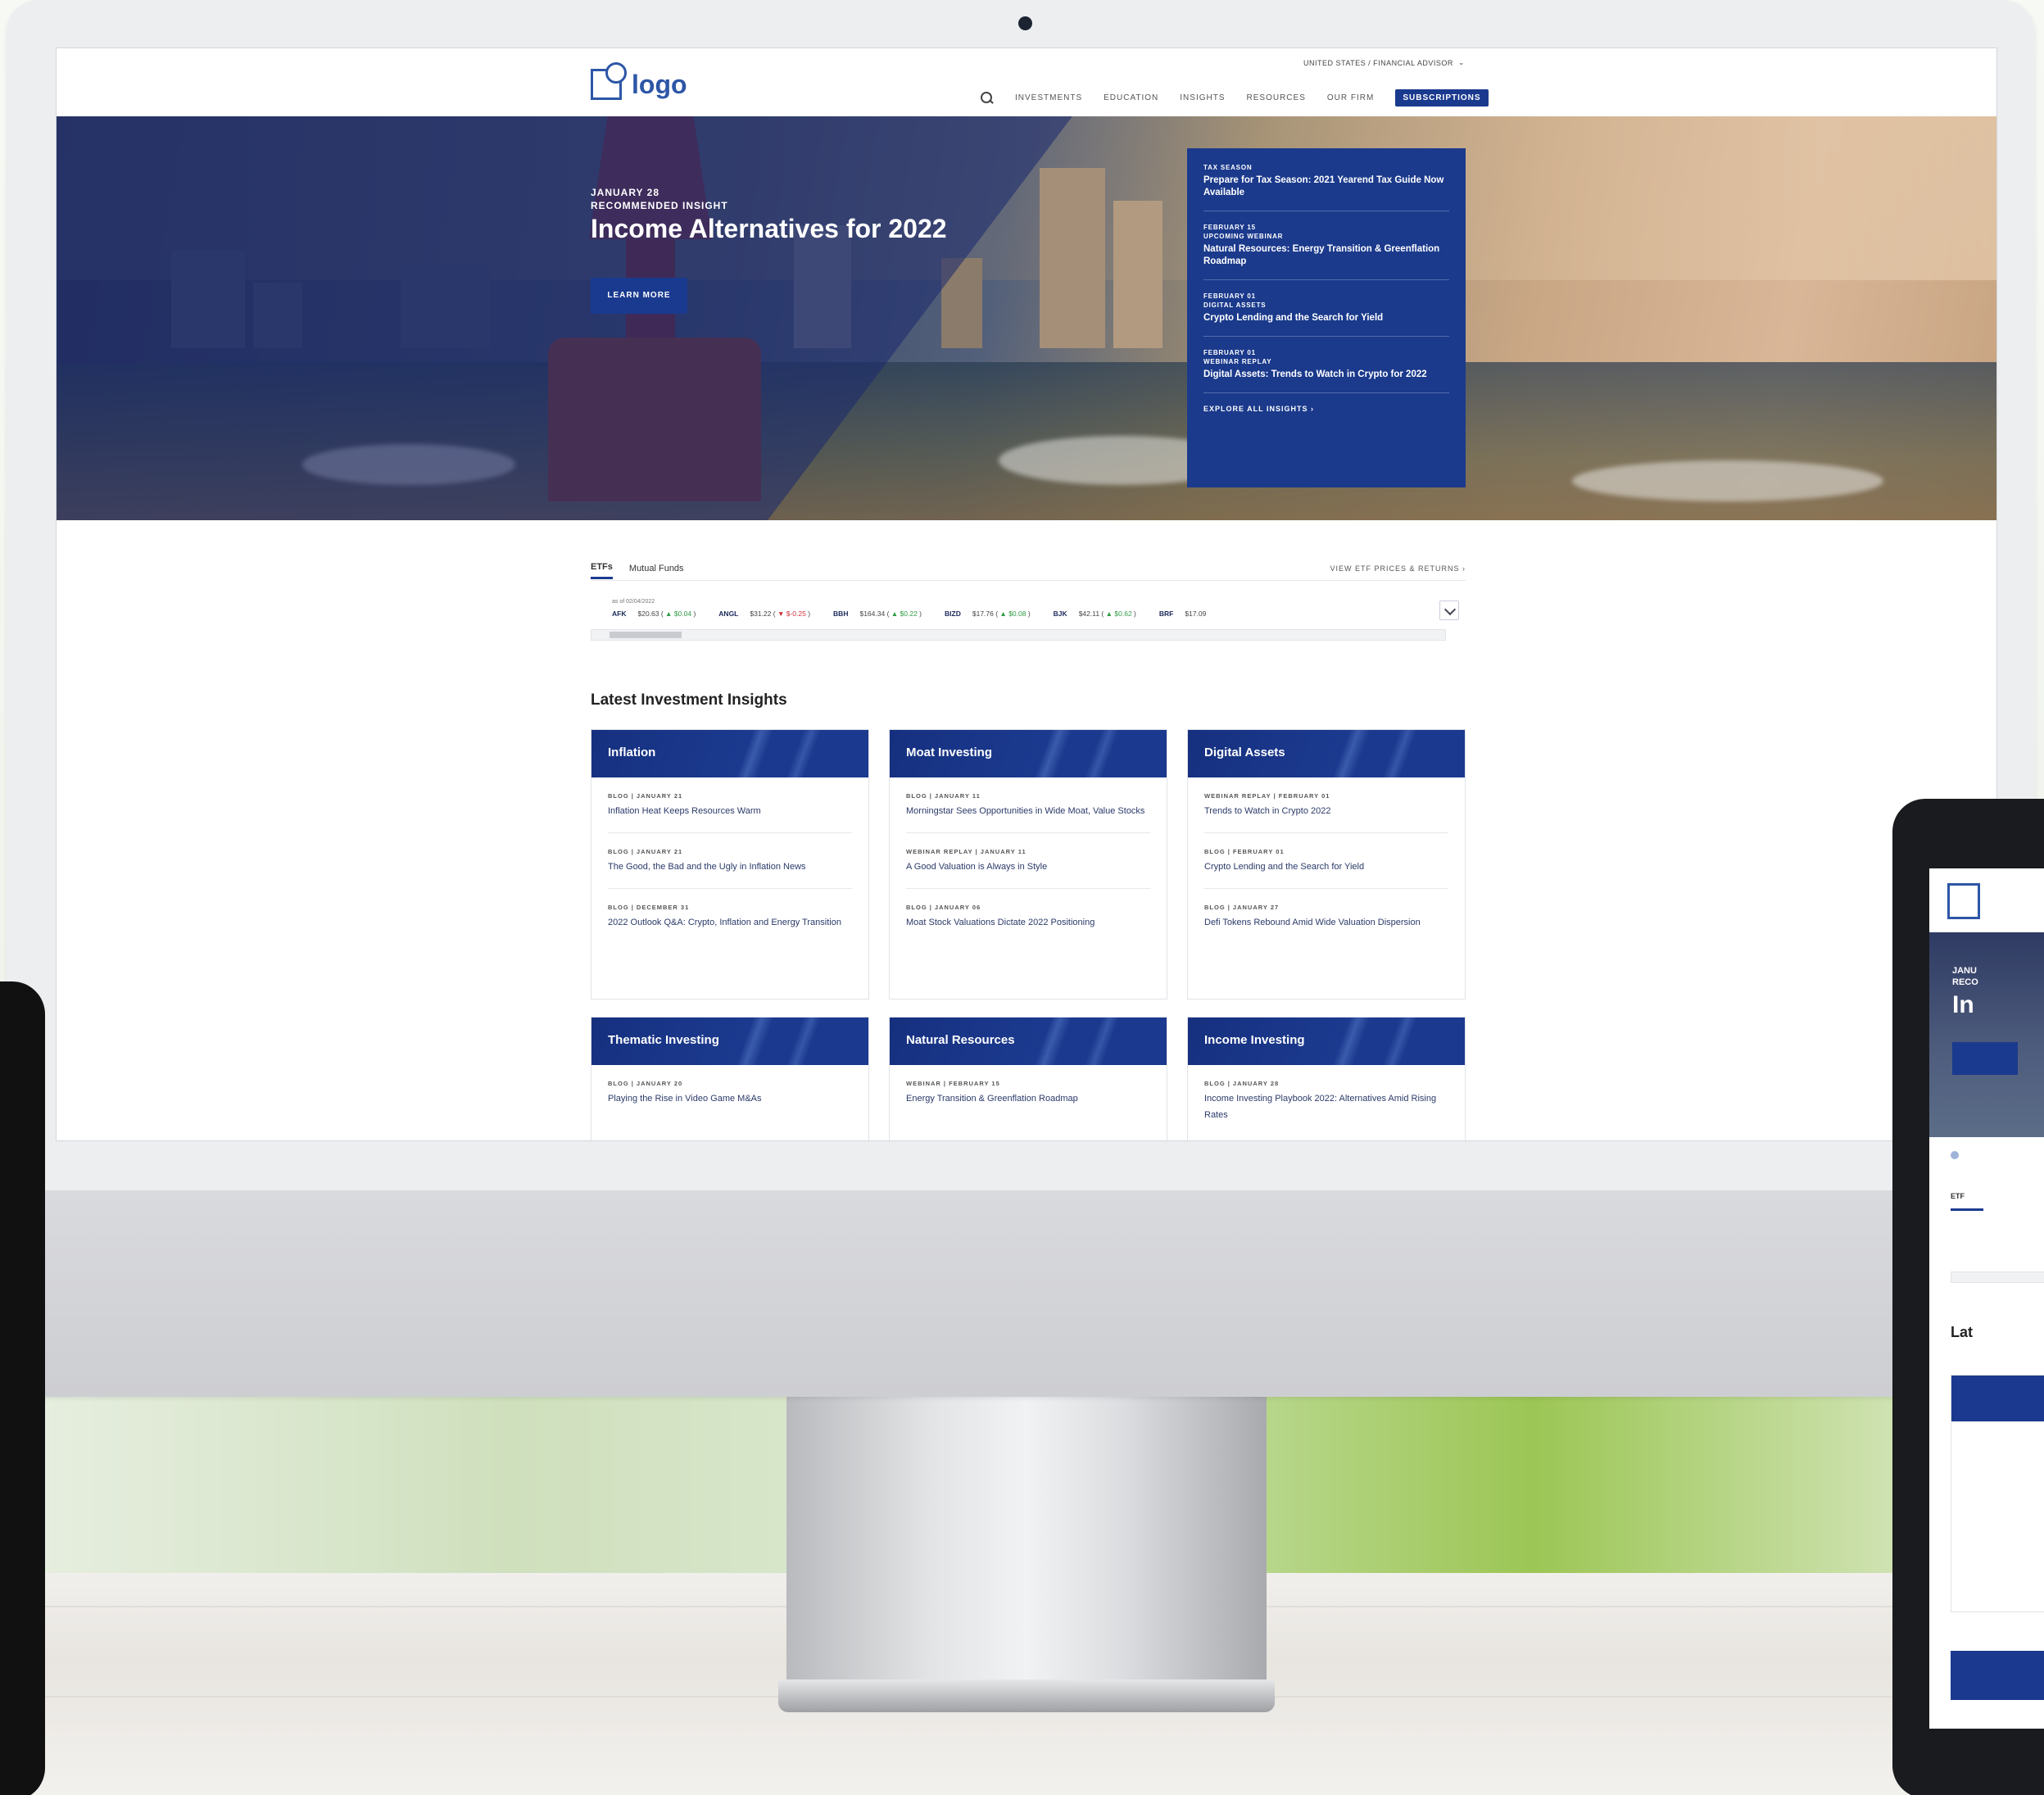 The image size is (2044, 1795). I want to click on card-title: Natural Resources, so click(1028, 1041).